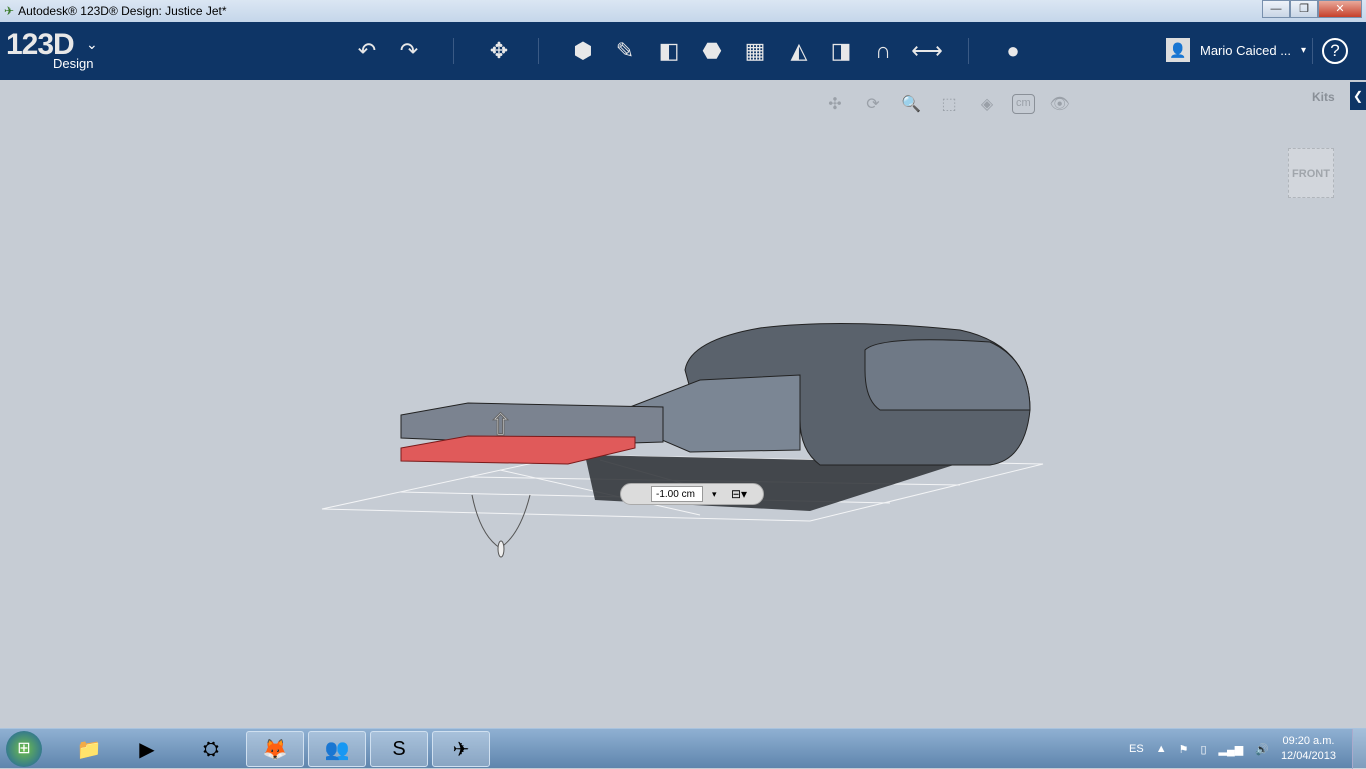 Image resolution: width=1366 pixels, height=769 pixels. I want to click on taskbar-skype-icon: S, so click(399, 749).